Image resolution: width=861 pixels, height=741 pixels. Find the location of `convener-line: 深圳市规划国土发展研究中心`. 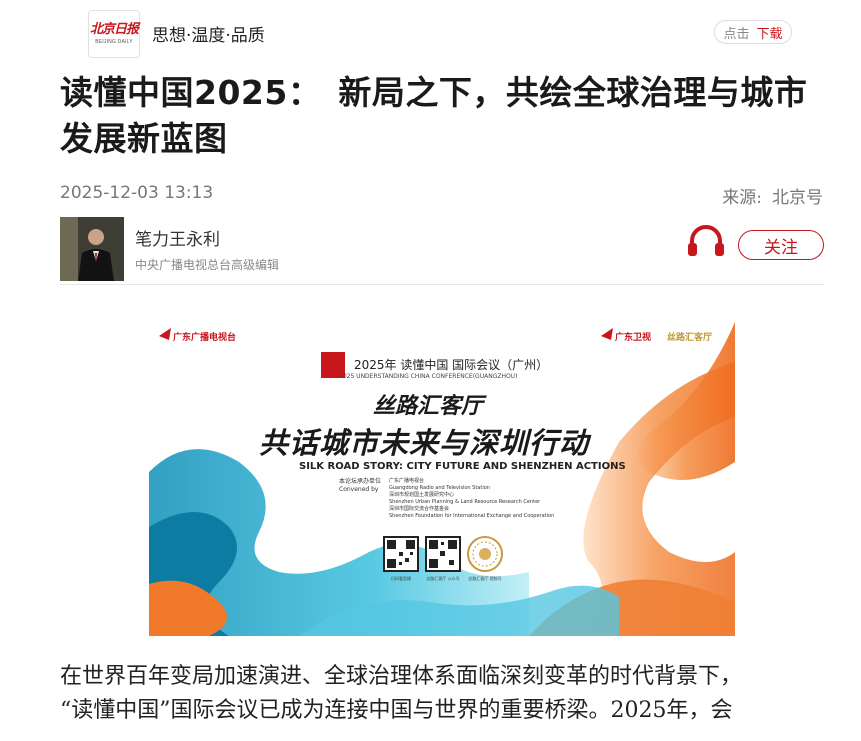

convener-line: 深圳市规划国土发展研究中心 is located at coordinates (422, 495).